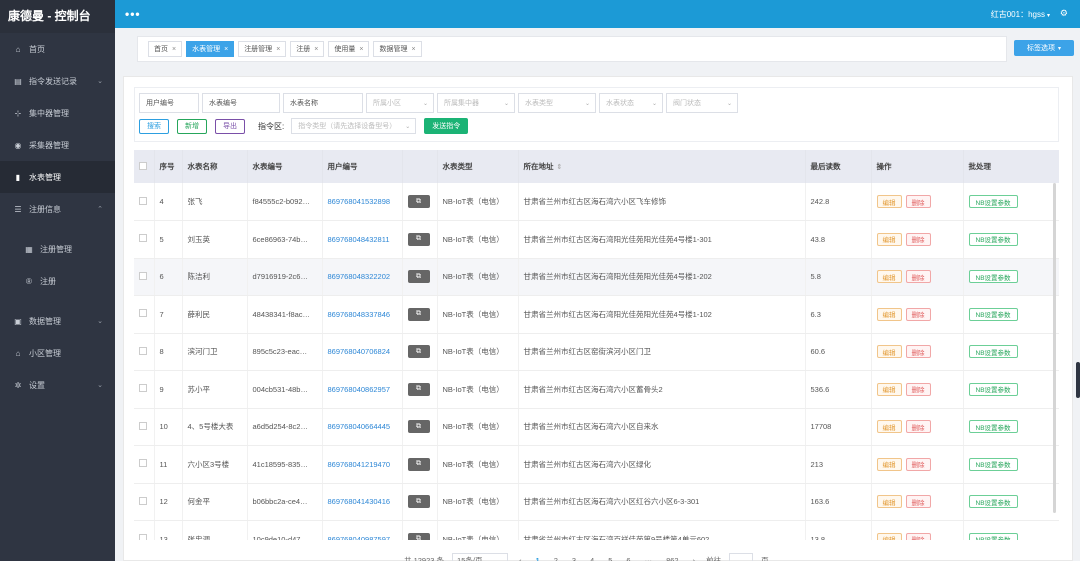  What do you see at coordinates (1020, 14) in the screenshot?
I see `user-menu: 红古001：hgss ▾` at bounding box center [1020, 14].